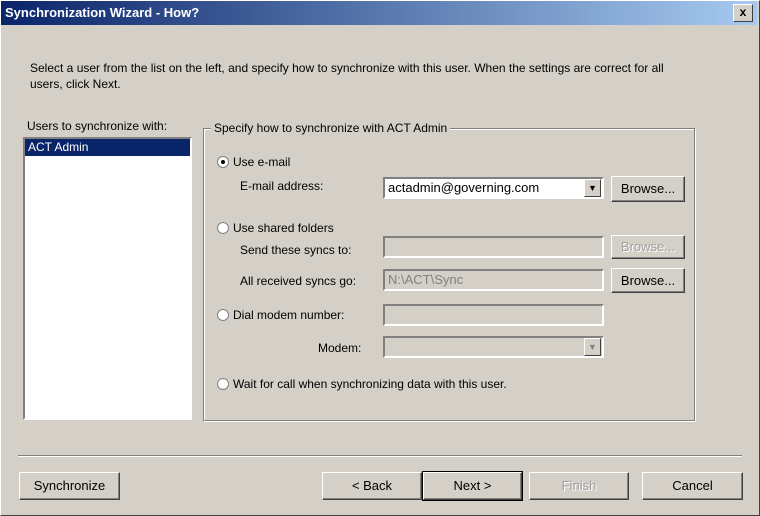 Image resolution: width=760 pixels, height=516 pixels. I want to click on synchronize-button: Synchronize, so click(69, 486).